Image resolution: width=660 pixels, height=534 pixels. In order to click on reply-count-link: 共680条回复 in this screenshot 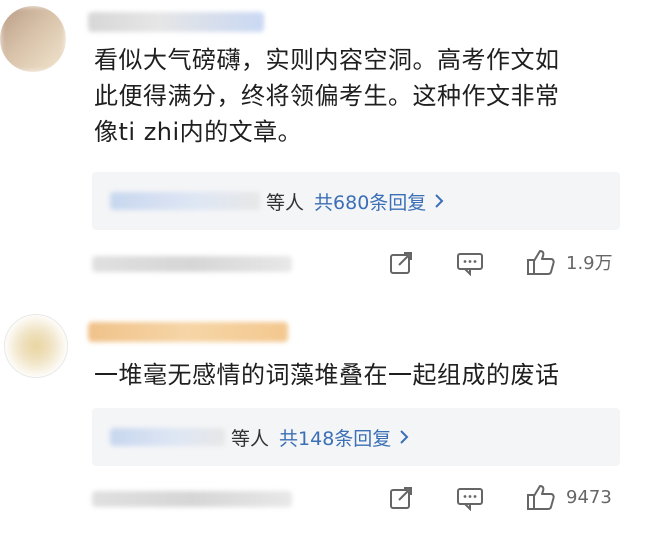, I will do `click(379, 201)`.